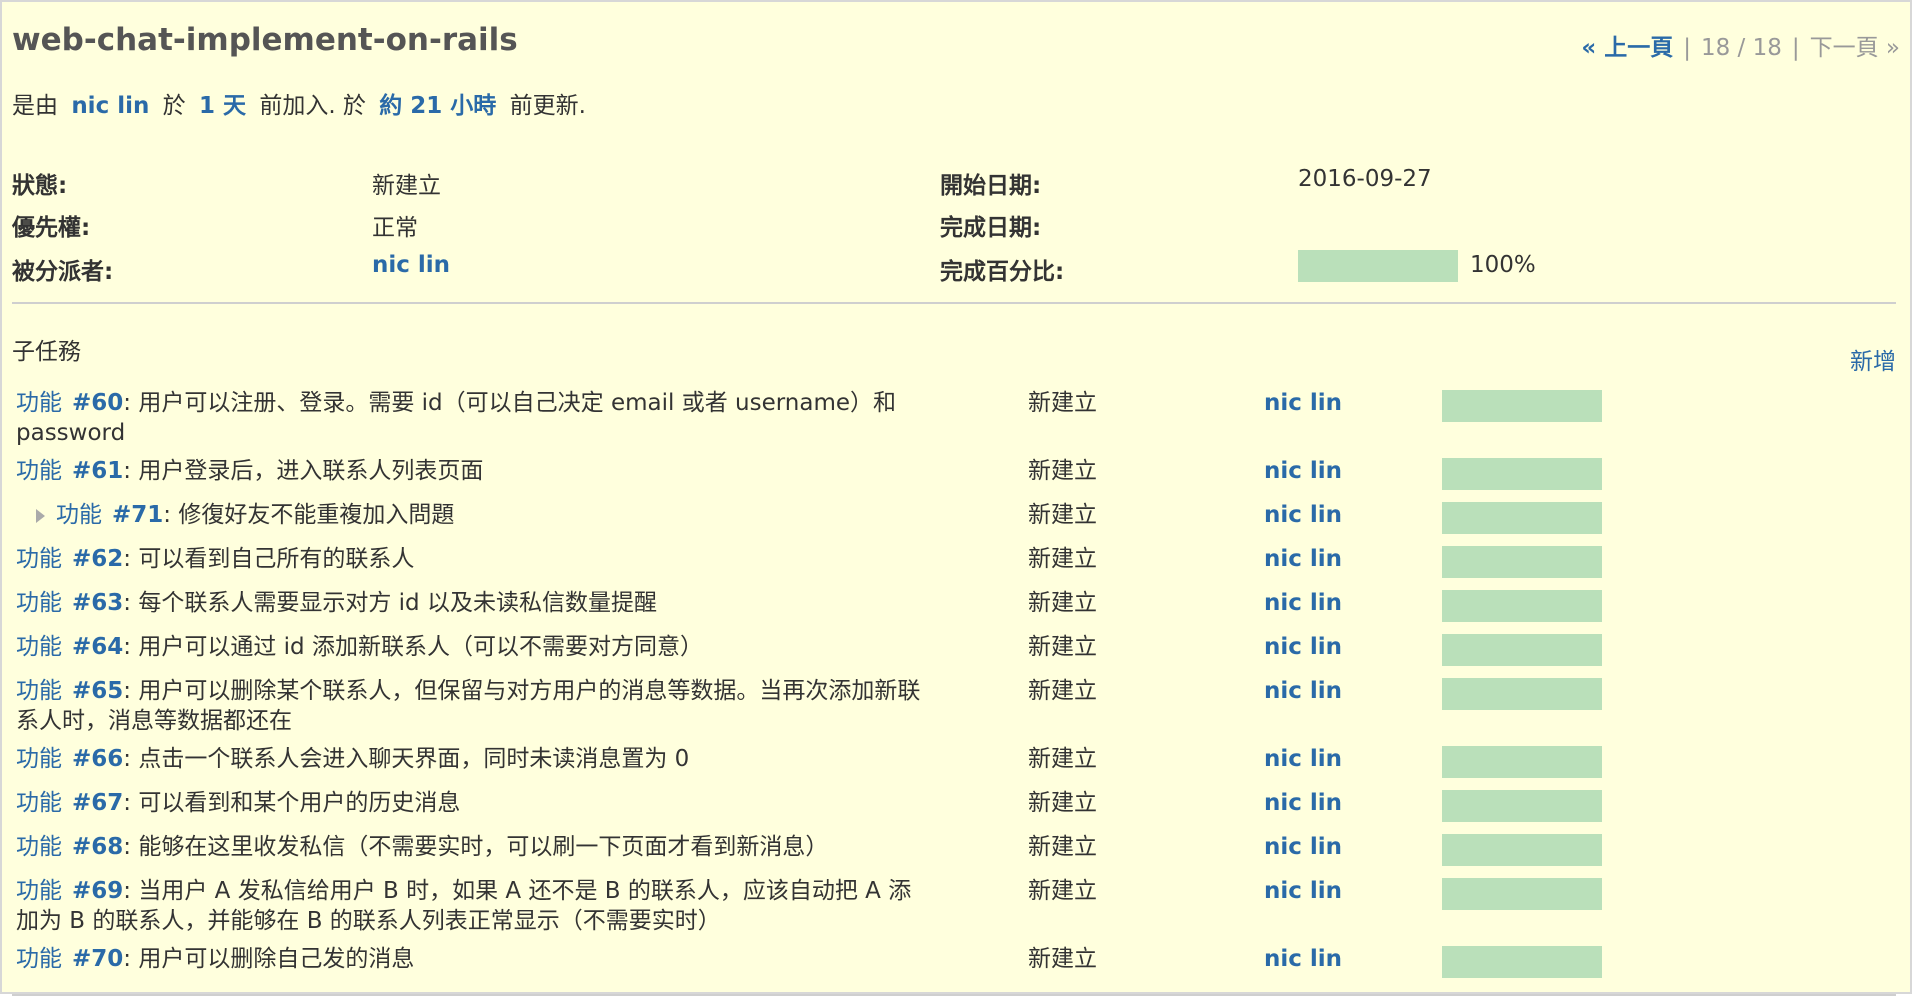 This screenshot has width=1916, height=998. I want to click on done-ratio-bar, so click(1378, 266).